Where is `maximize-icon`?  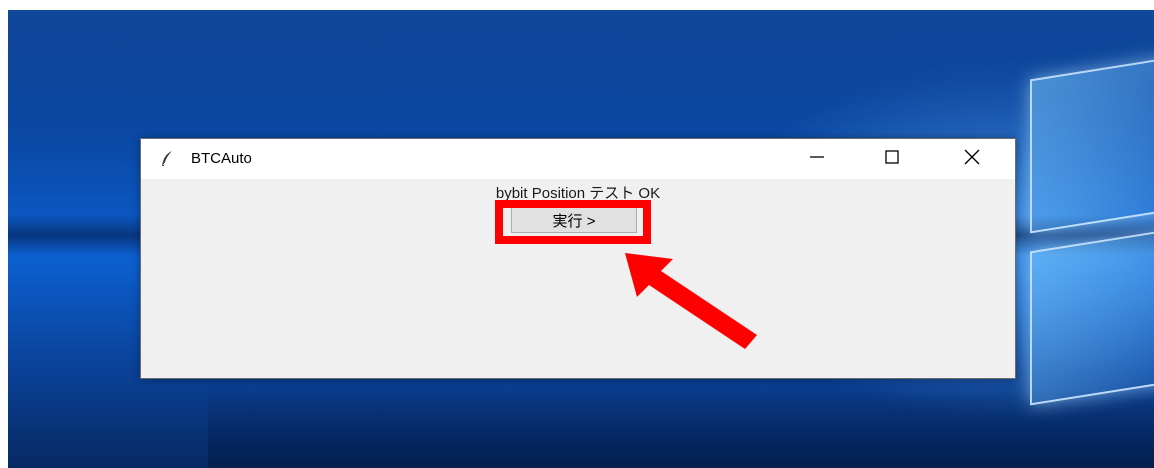
maximize-icon is located at coordinates (892, 159).